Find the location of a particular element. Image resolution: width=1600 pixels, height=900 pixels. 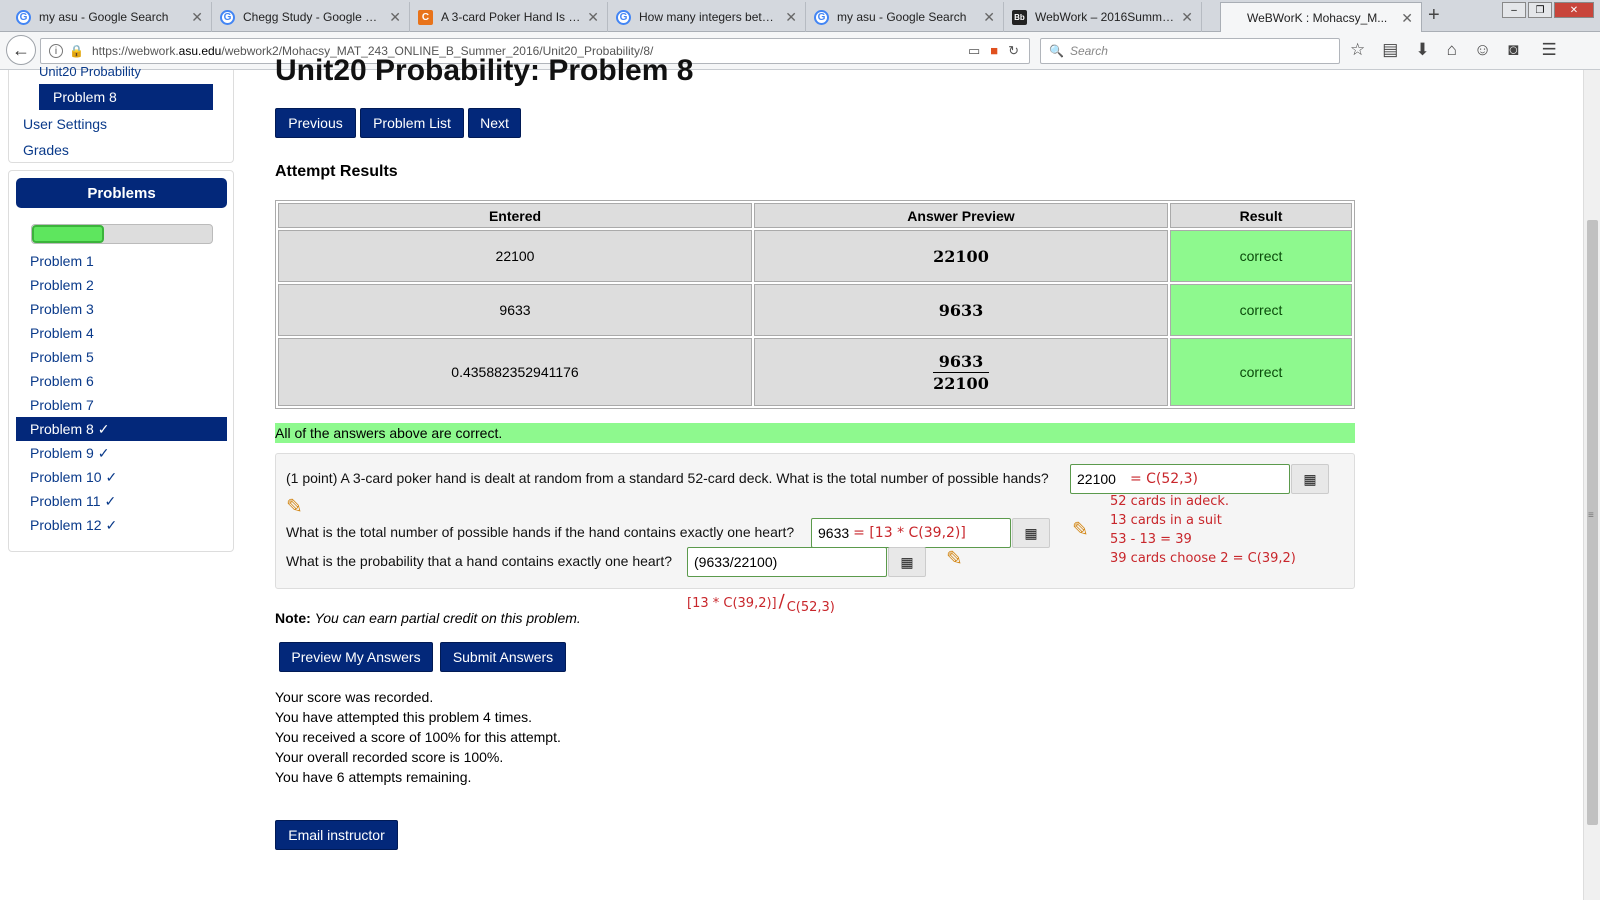

minimize-icon: ‒ is located at coordinates (1514, 10).